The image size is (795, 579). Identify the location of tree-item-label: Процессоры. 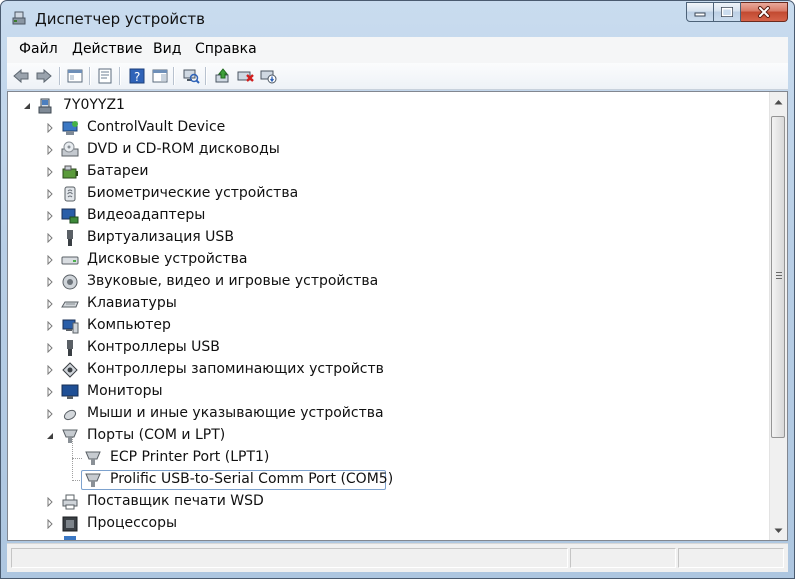
(132, 523).